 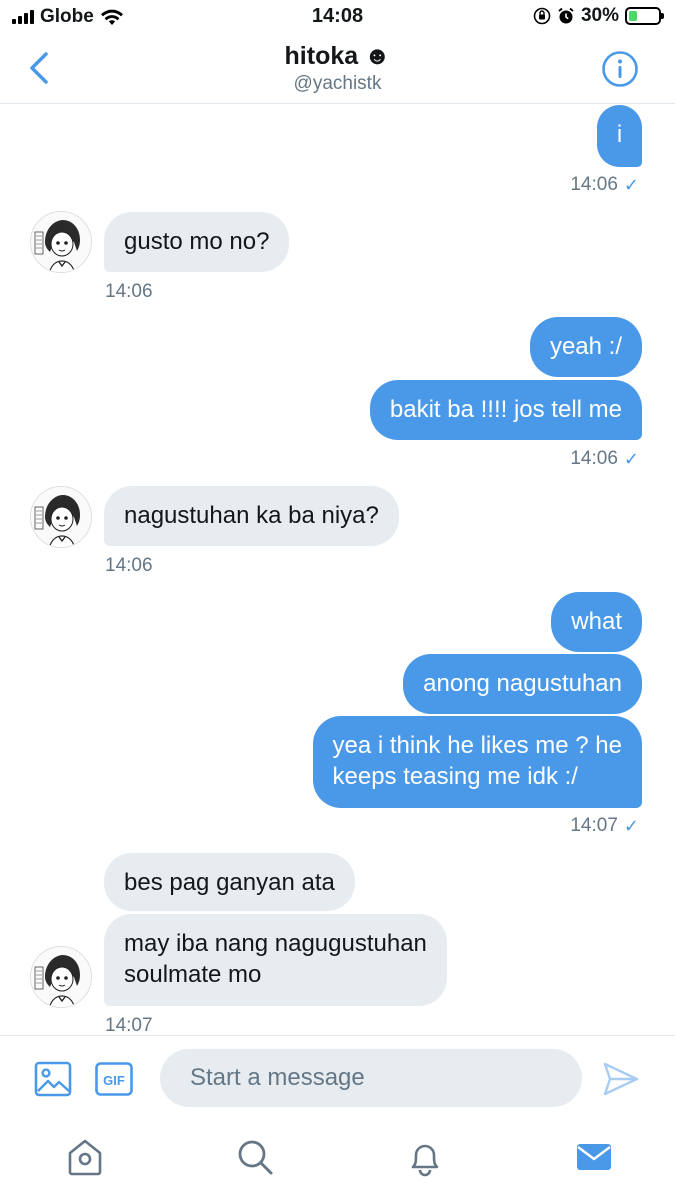 I want to click on header-title-block: hitoka ☻ @yachistk, so click(x=337, y=68).